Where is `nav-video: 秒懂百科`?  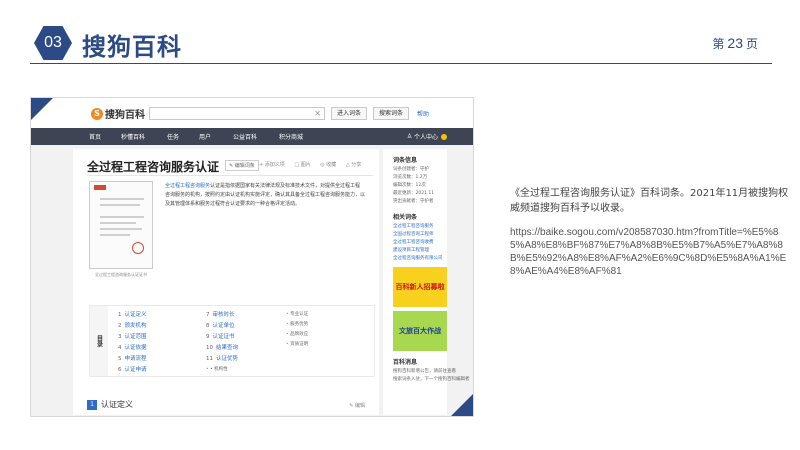 nav-video: 秒懂百科 is located at coordinates (133, 136).